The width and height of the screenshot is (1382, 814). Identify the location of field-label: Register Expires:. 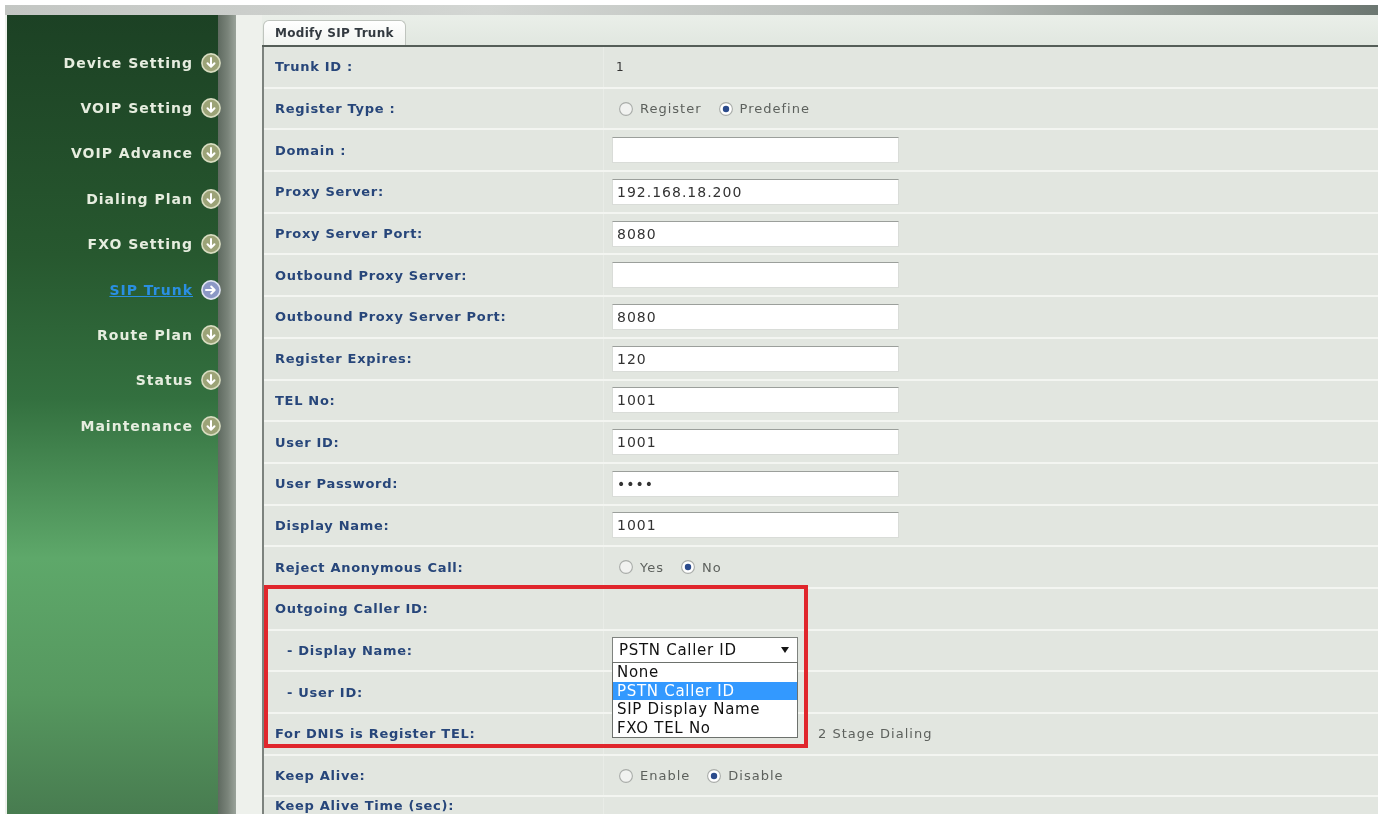
(344, 359).